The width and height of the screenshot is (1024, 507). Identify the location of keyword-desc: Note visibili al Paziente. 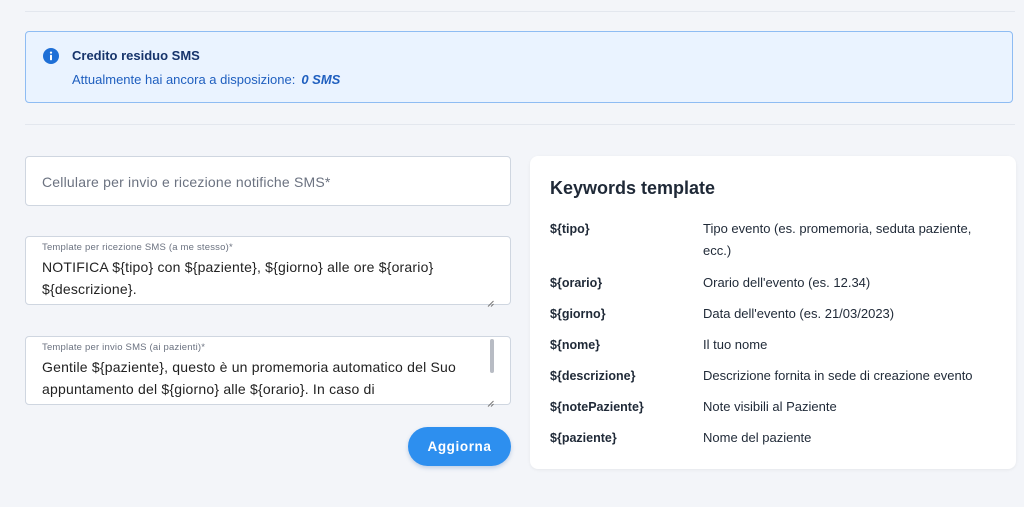
(770, 406).